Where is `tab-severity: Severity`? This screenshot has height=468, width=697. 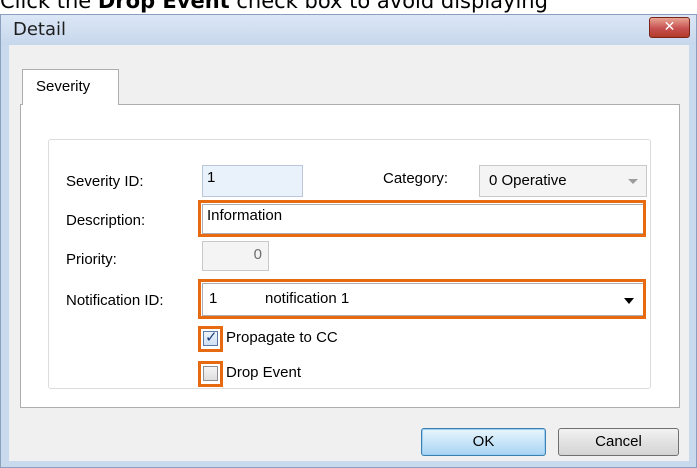
tab-severity: Severity is located at coordinates (70, 87).